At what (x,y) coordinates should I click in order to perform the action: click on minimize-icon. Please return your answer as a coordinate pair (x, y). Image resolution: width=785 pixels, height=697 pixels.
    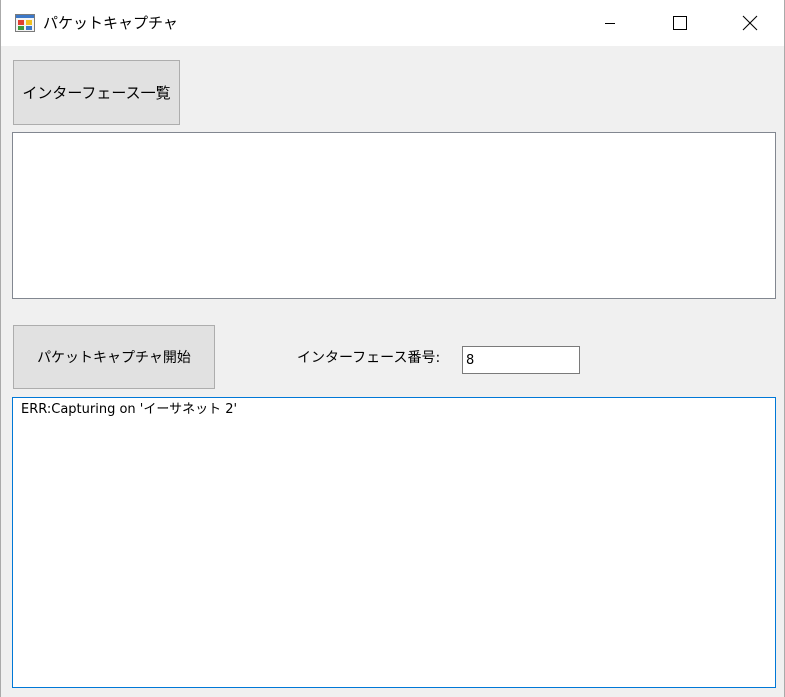
    Looking at the image, I should click on (610, 23).